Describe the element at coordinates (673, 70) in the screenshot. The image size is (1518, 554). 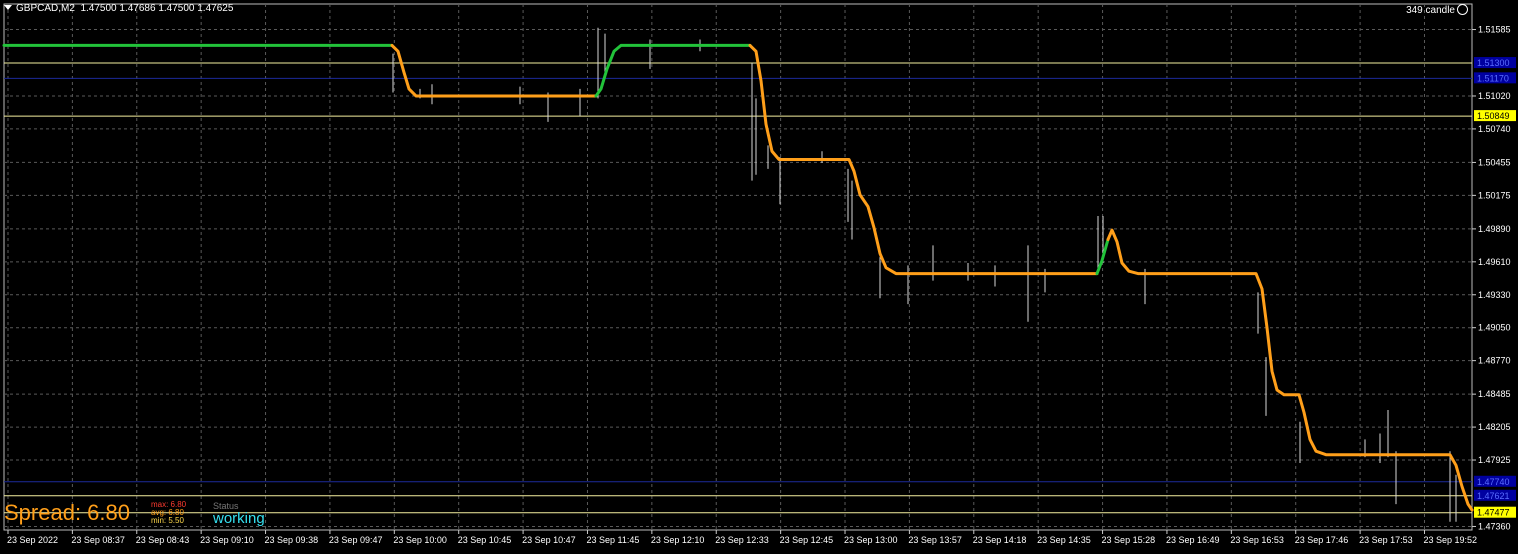
I see `series-segment-up` at that location.